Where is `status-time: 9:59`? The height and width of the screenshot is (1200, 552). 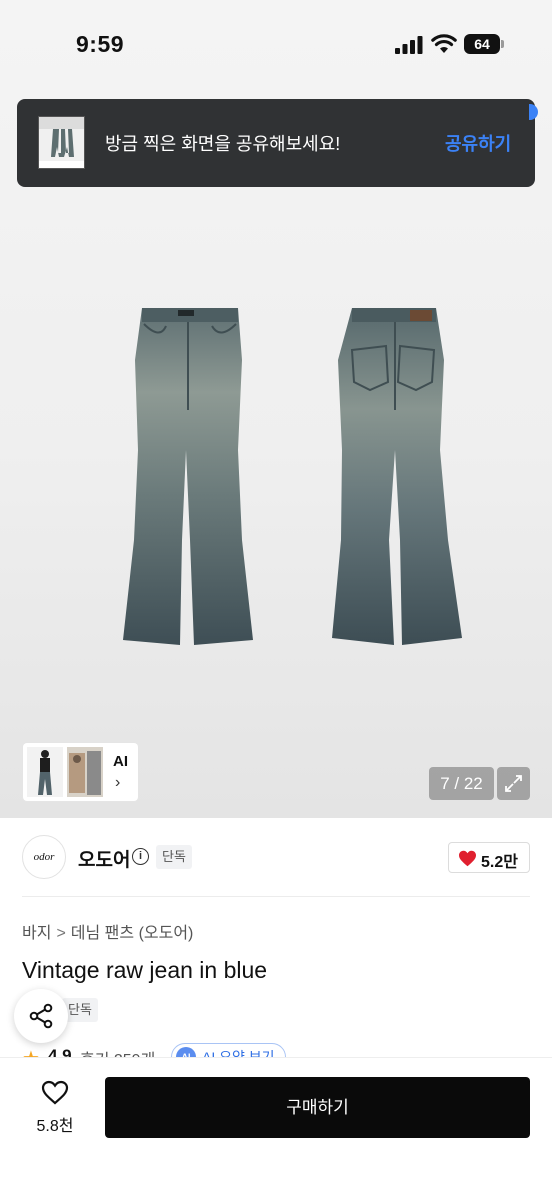 status-time: 9:59 is located at coordinates (100, 44).